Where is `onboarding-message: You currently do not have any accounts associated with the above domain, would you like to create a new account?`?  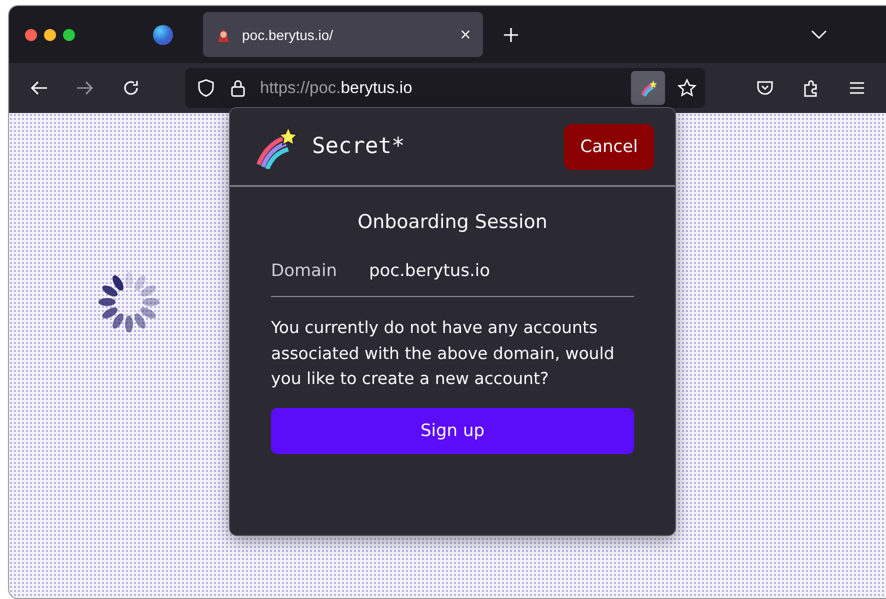
onboarding-message: You currently do not have any accounts associated with the above domain, would you like to create a new account? is located at coordinates (443, 353).